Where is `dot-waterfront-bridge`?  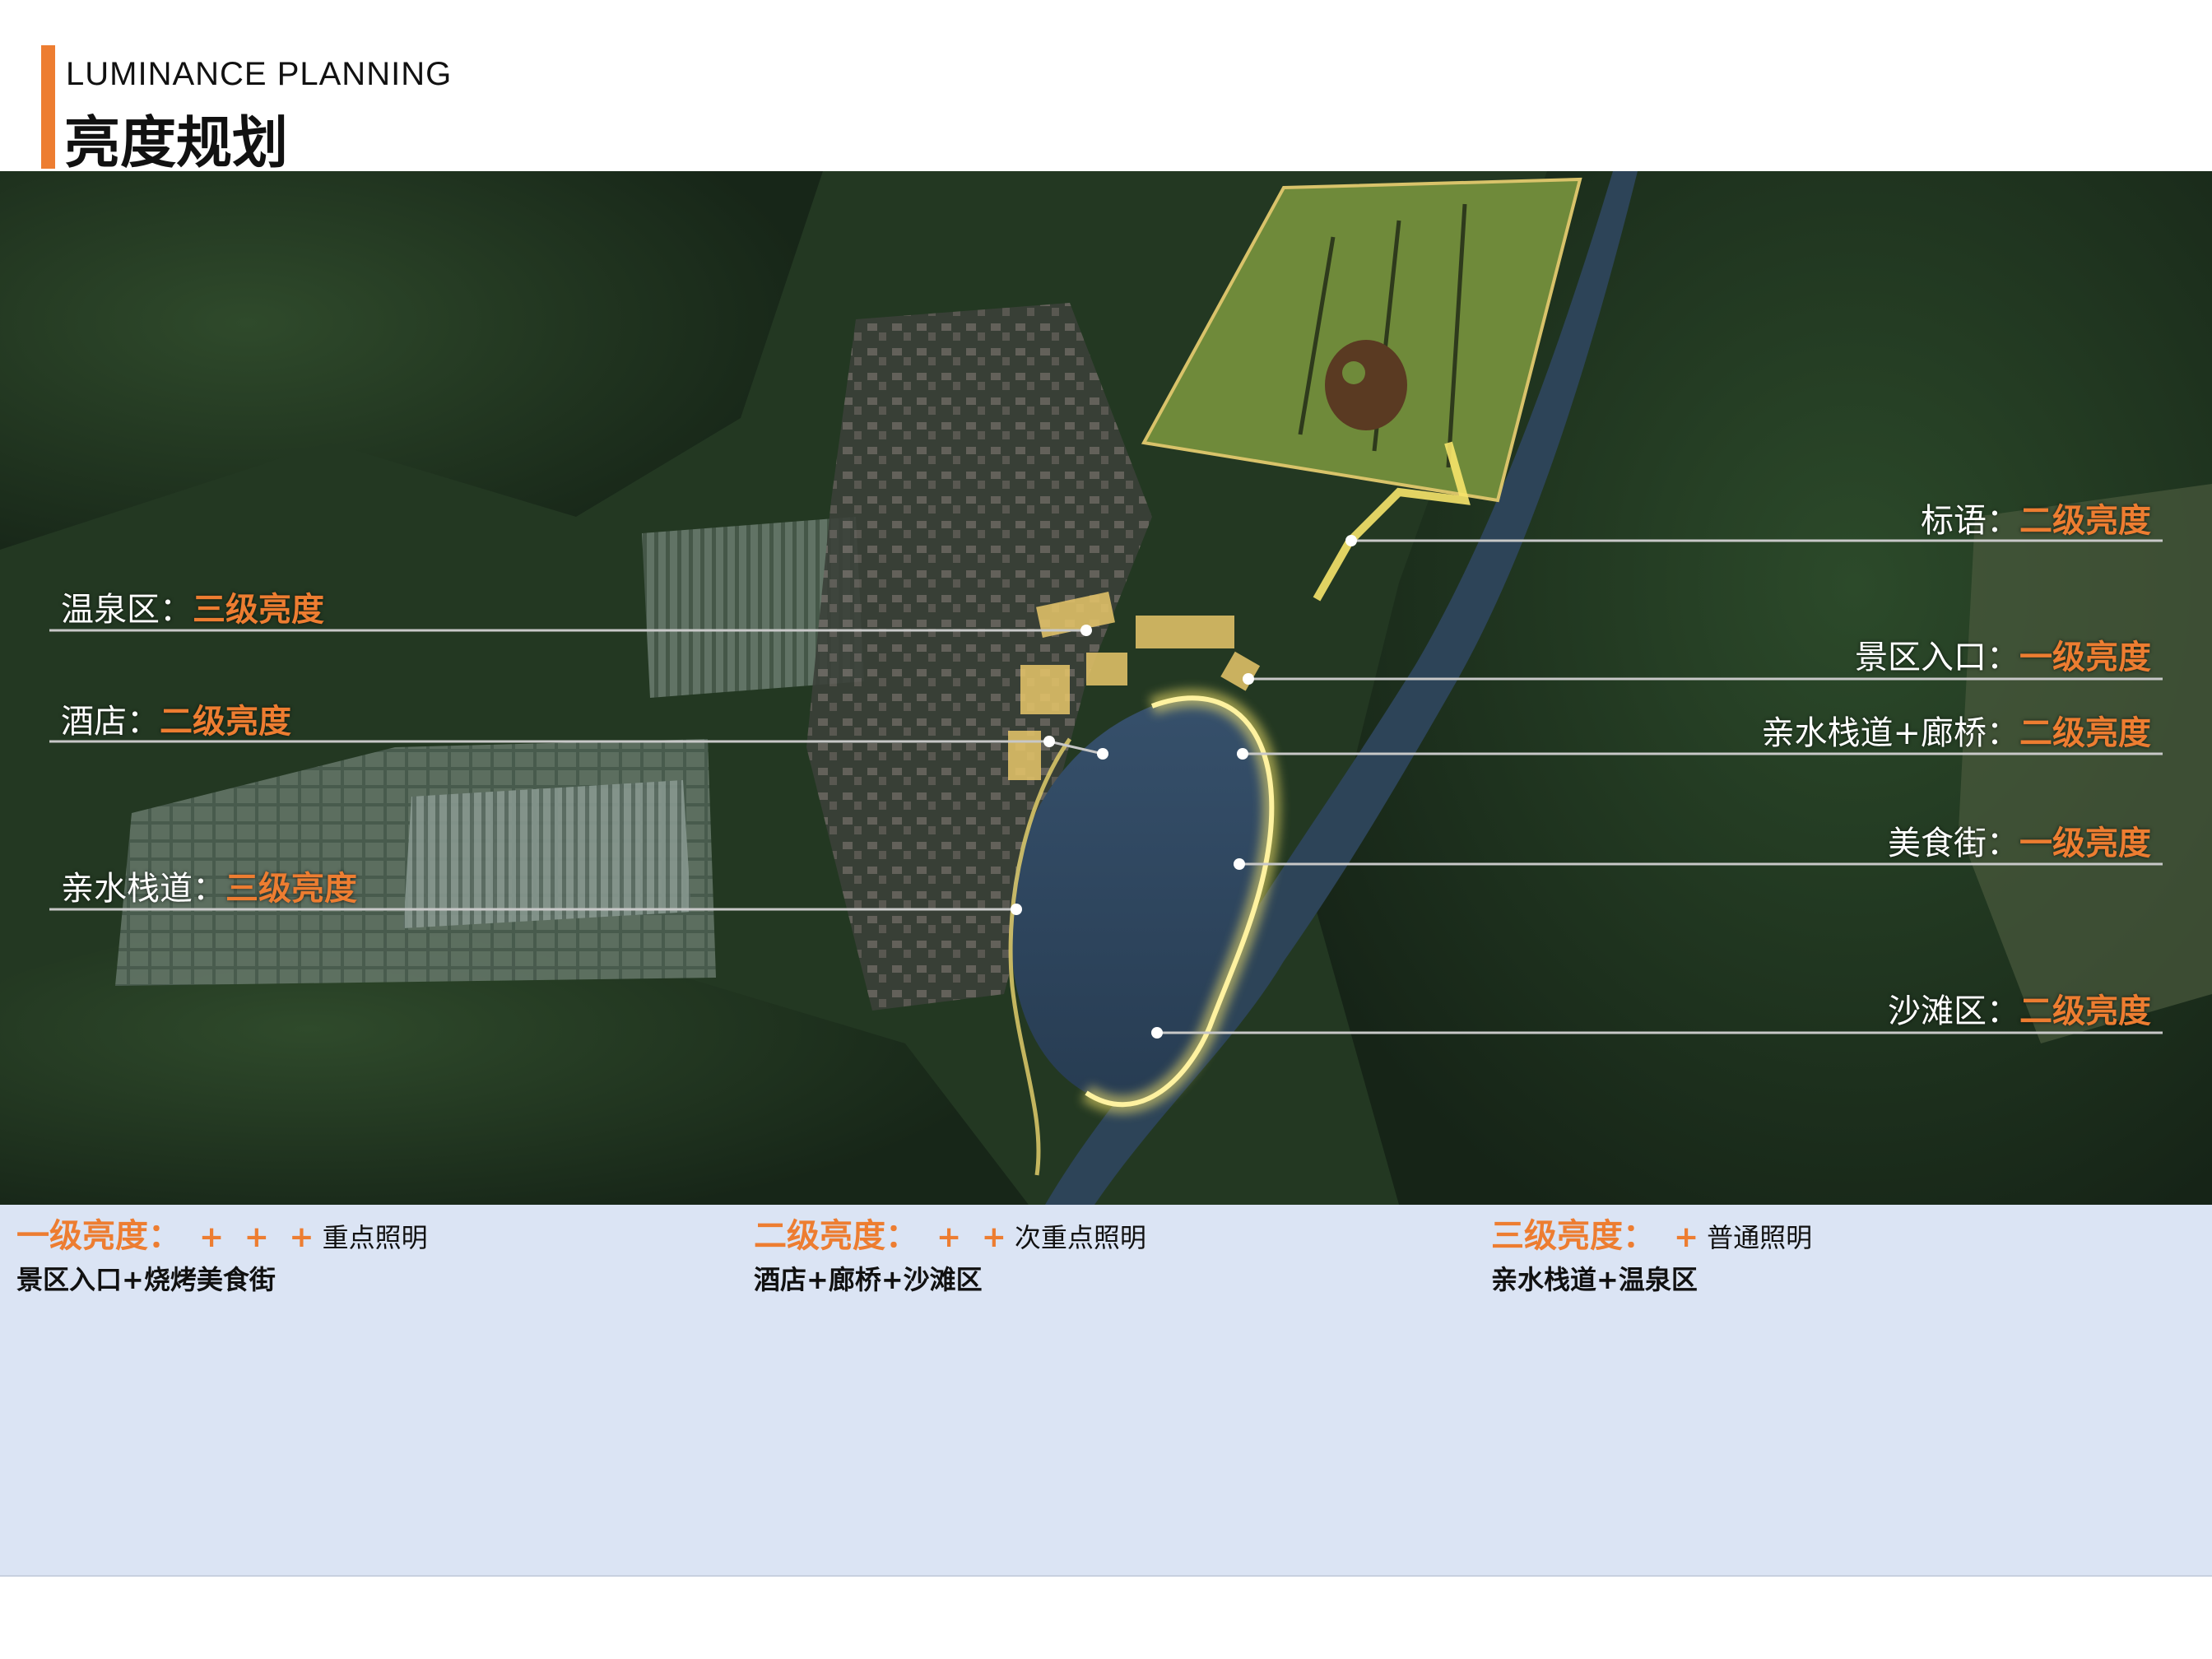 dot-waterfront-bridge is located at coordinates (1242, 754).